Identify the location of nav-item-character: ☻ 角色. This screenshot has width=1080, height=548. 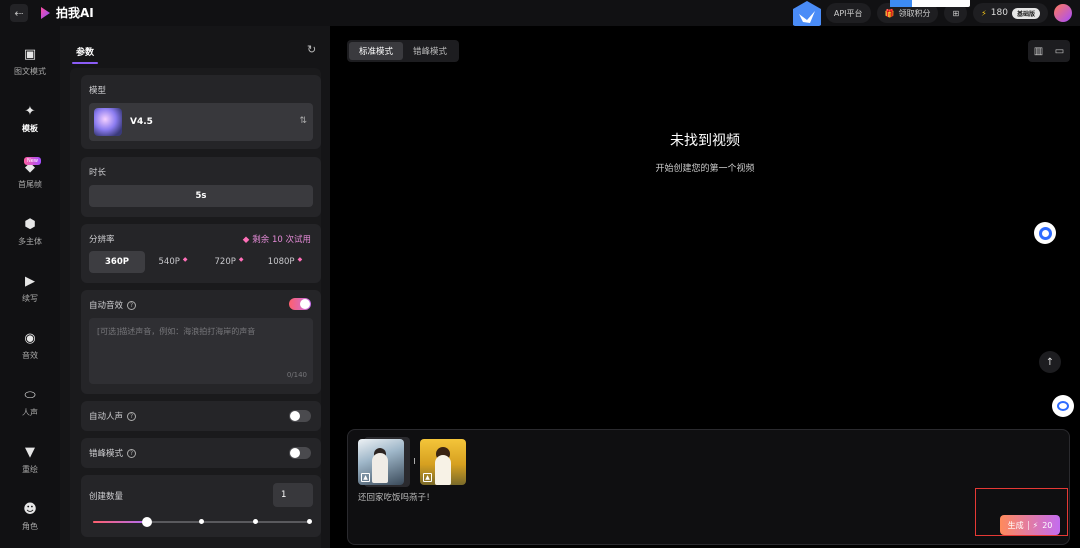
(30, 523).